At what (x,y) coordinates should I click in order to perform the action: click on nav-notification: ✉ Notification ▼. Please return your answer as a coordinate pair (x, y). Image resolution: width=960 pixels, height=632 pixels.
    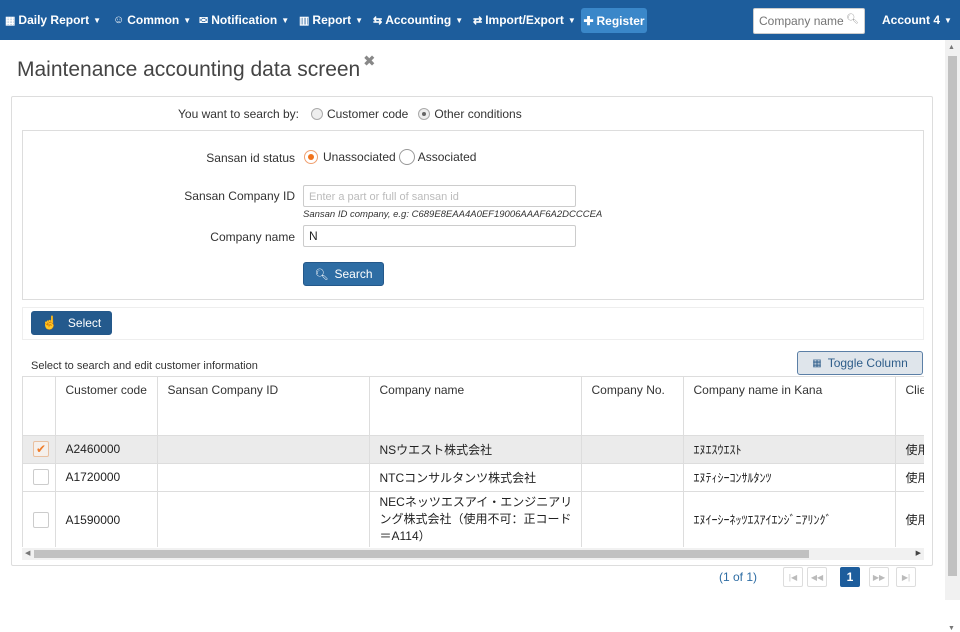
    Looking at the image, I should click on (244, 20).